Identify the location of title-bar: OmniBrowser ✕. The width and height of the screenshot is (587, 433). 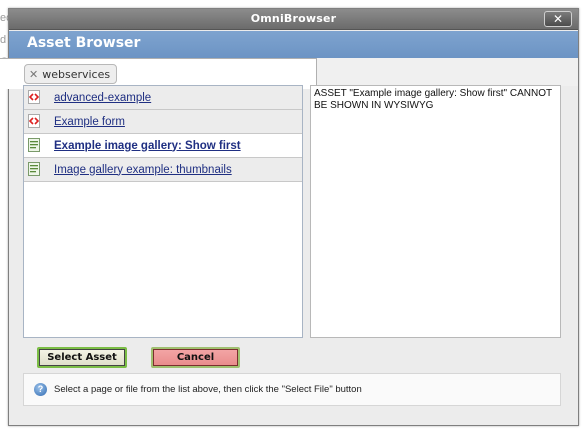
(293, 19).